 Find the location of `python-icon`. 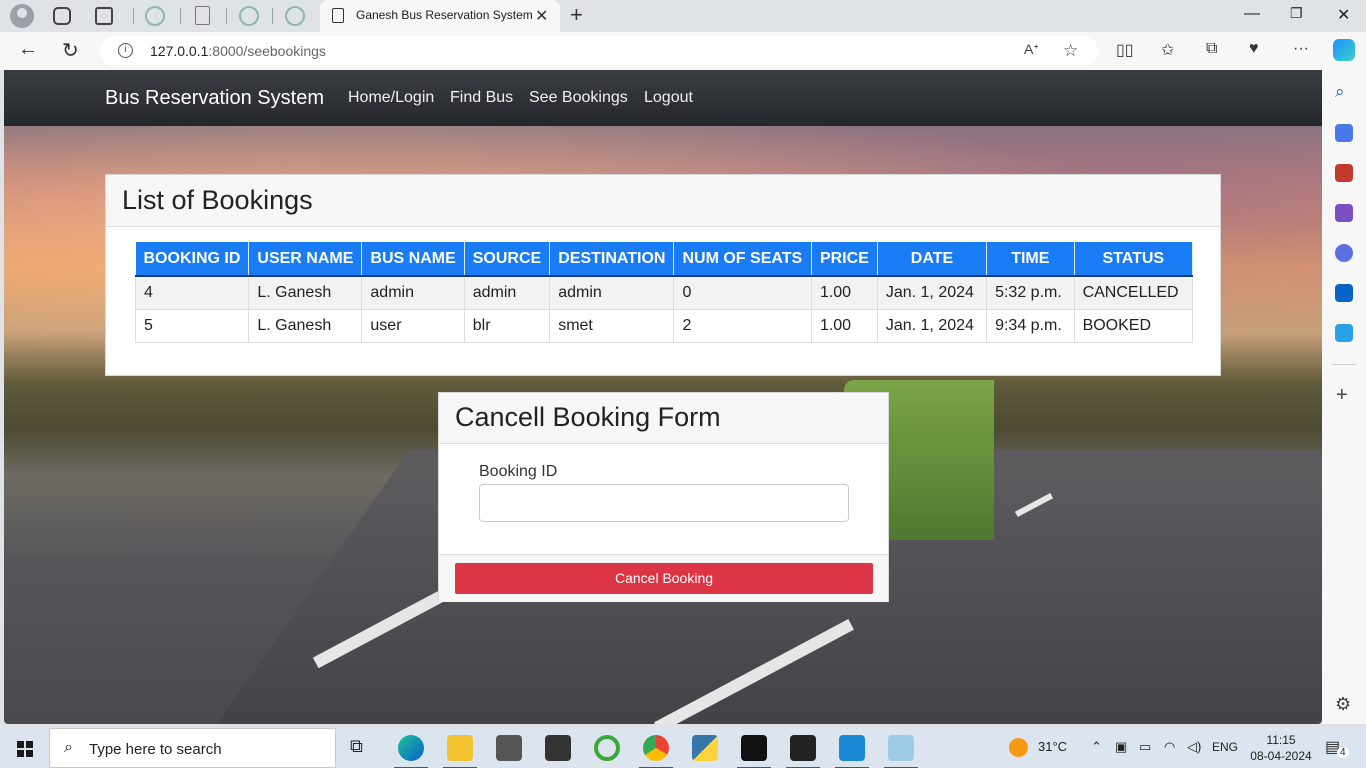

python-icon is located at coordinates (705, 748).